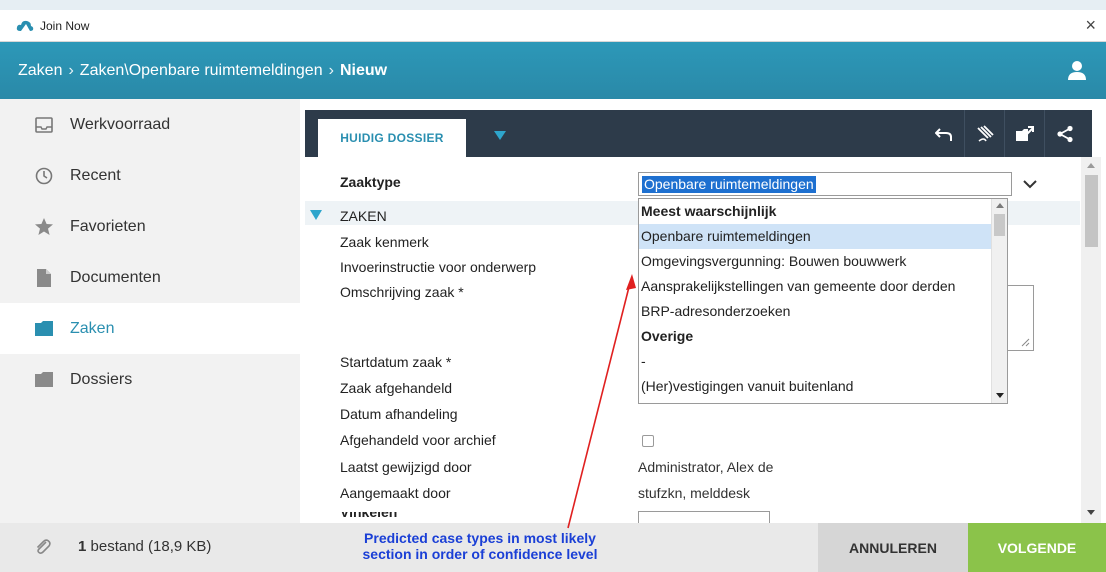  I want to click on zaaktype-select: Openbare ruimtemeldingen, so click(825, 184).